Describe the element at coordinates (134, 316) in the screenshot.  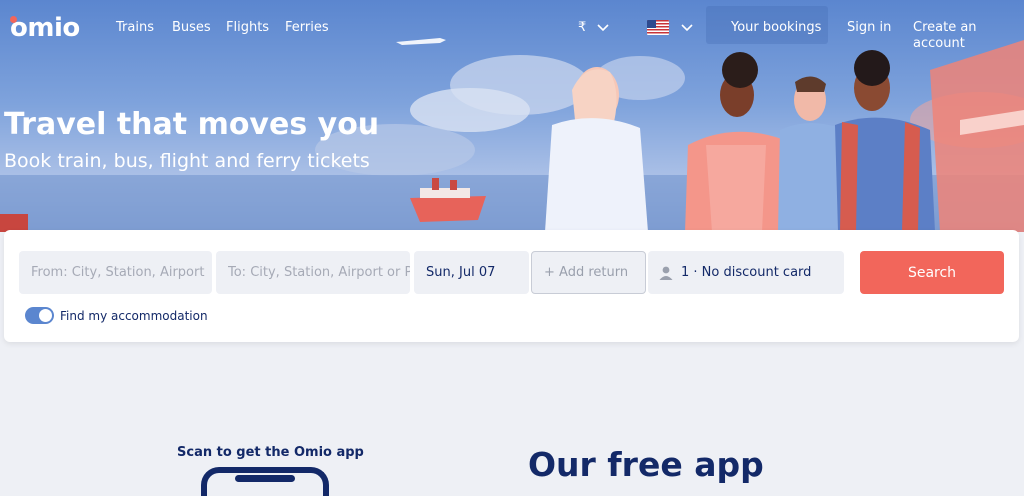
I see `accommodation-label: Find my accommodation` at that location.